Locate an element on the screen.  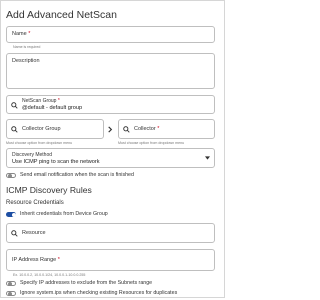
name-label: Name * is located at coordinates (21, 34).